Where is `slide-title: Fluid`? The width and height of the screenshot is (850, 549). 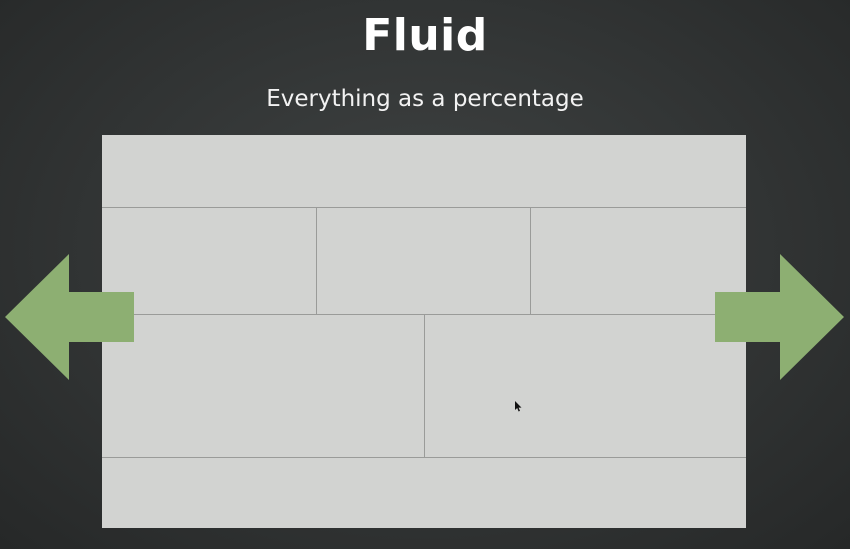 slide-title: Fluid is located at coordinates (425, 35).